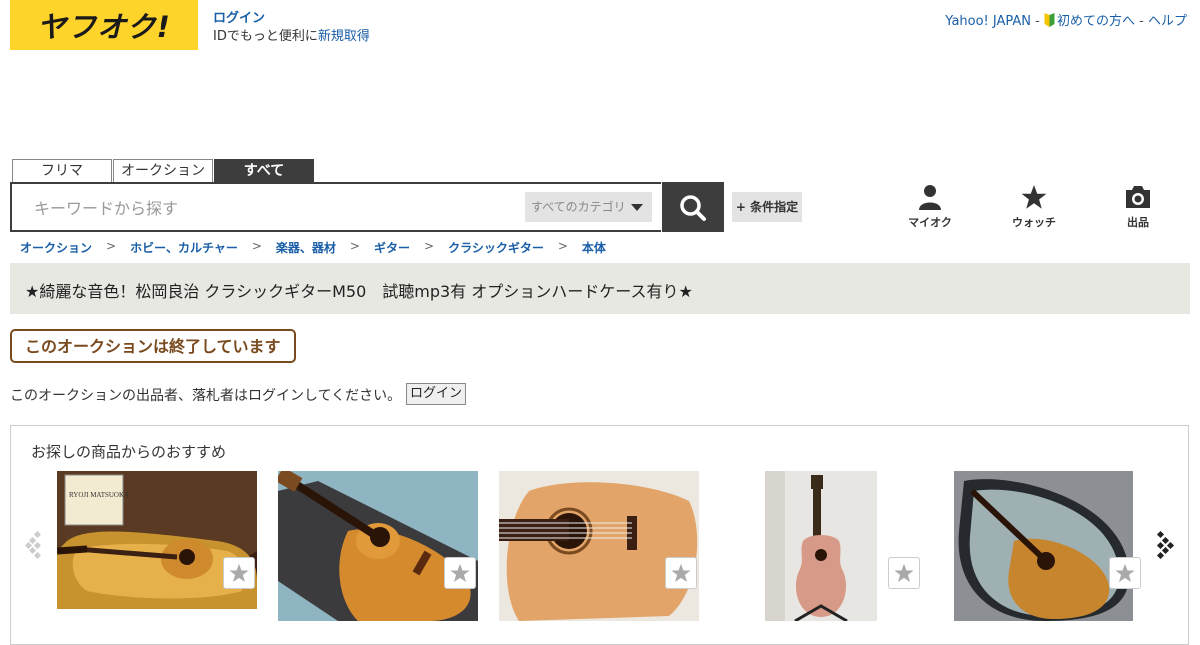 This screenshot has width=1200, height=645. I want to click on nav-watch: ウォッチ, so click(1034, 207).